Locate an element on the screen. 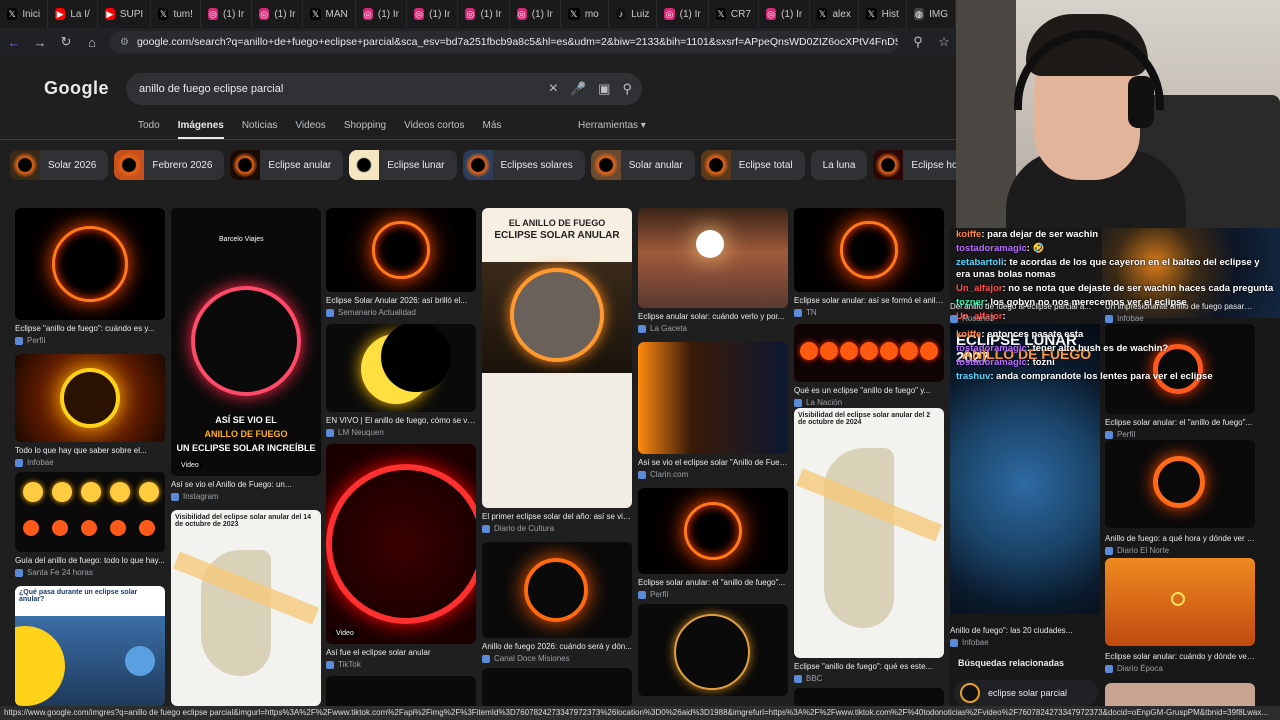  home-icon: ⌂ is located at coordinates (92, 42).